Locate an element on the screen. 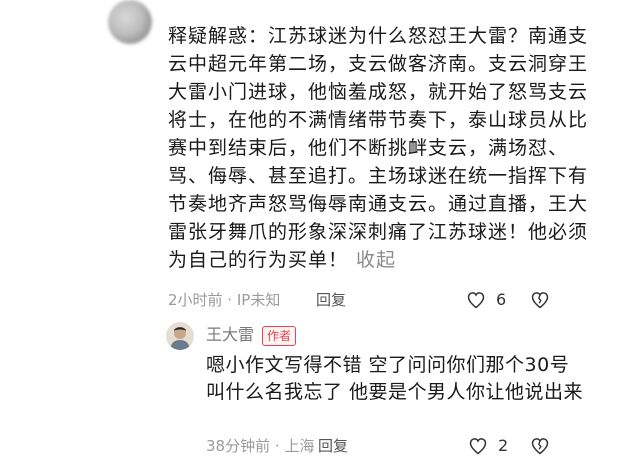 The height and width of the screenshot is (462, 640). reply-author-avatar is located at coordinates (180, 336).